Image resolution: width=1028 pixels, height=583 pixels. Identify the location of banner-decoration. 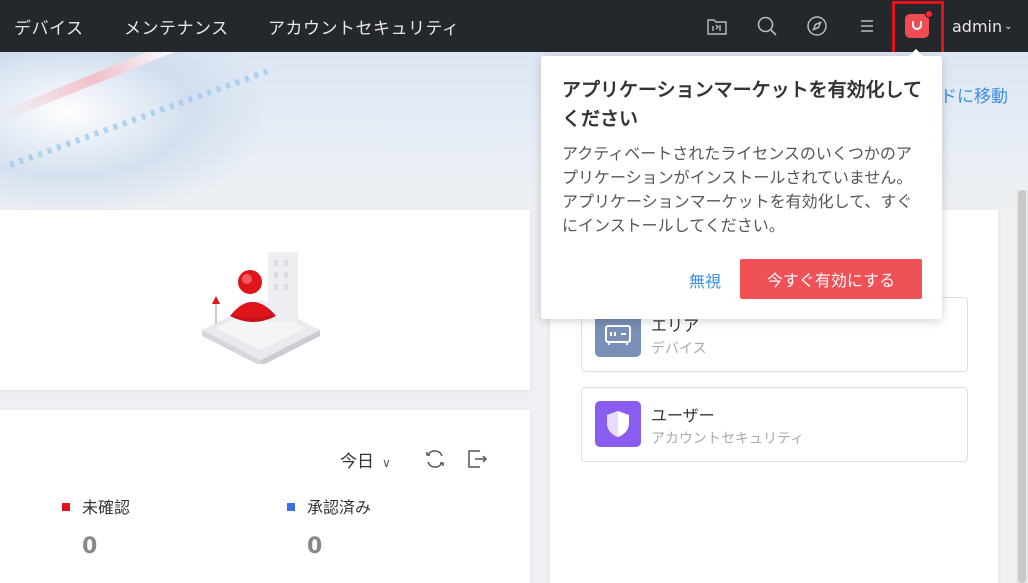
(130, 132).